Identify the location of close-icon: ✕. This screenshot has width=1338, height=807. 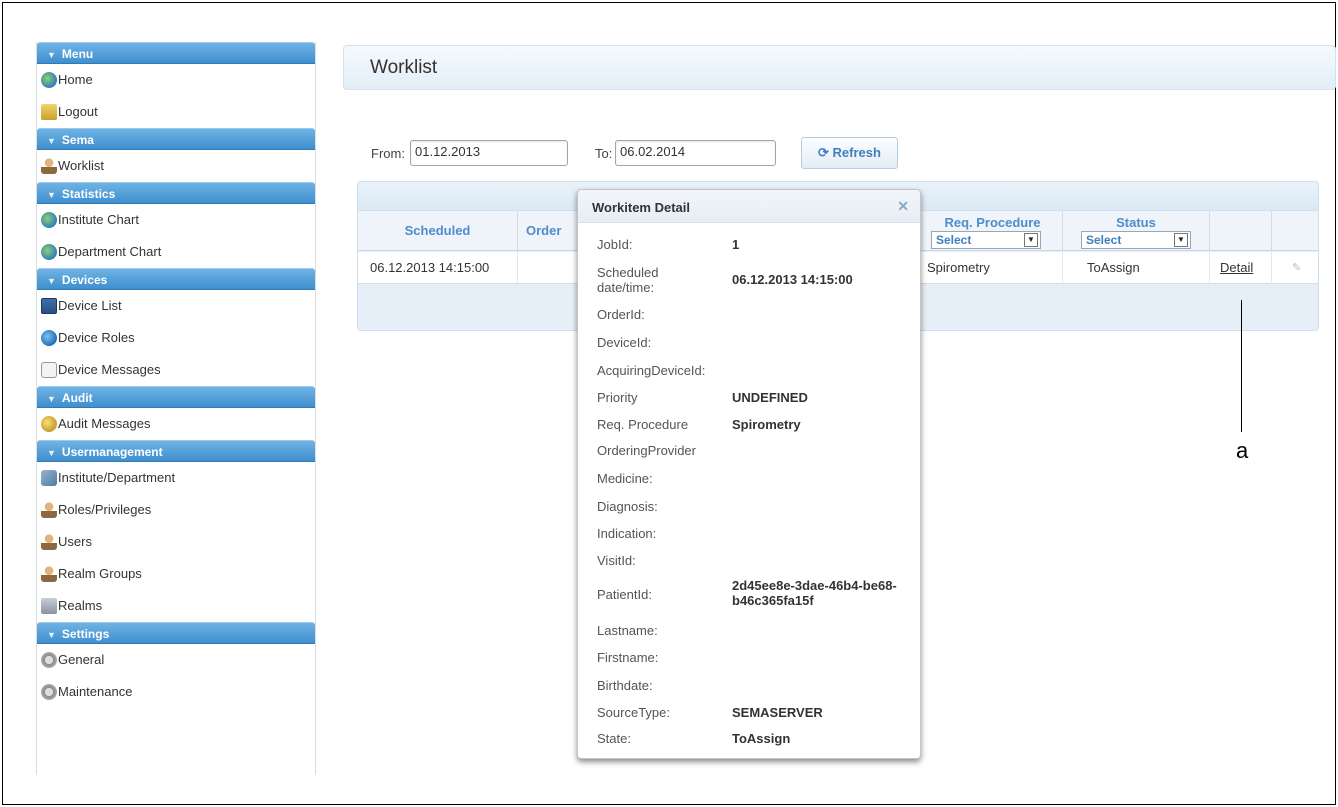
(903, 206).